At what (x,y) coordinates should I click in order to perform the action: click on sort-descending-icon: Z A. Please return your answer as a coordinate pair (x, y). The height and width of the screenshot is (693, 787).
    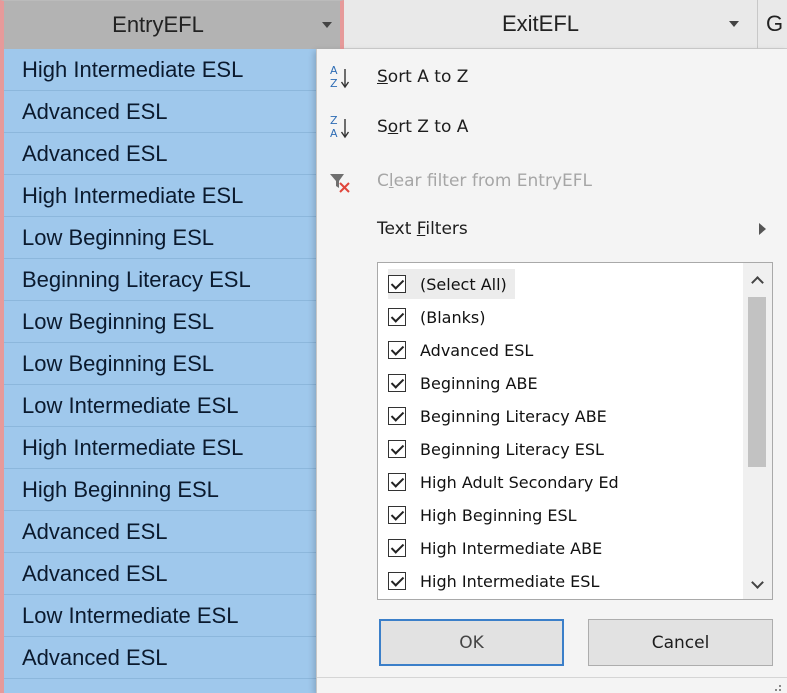
    Looking at the image, I should click on (340, 127).